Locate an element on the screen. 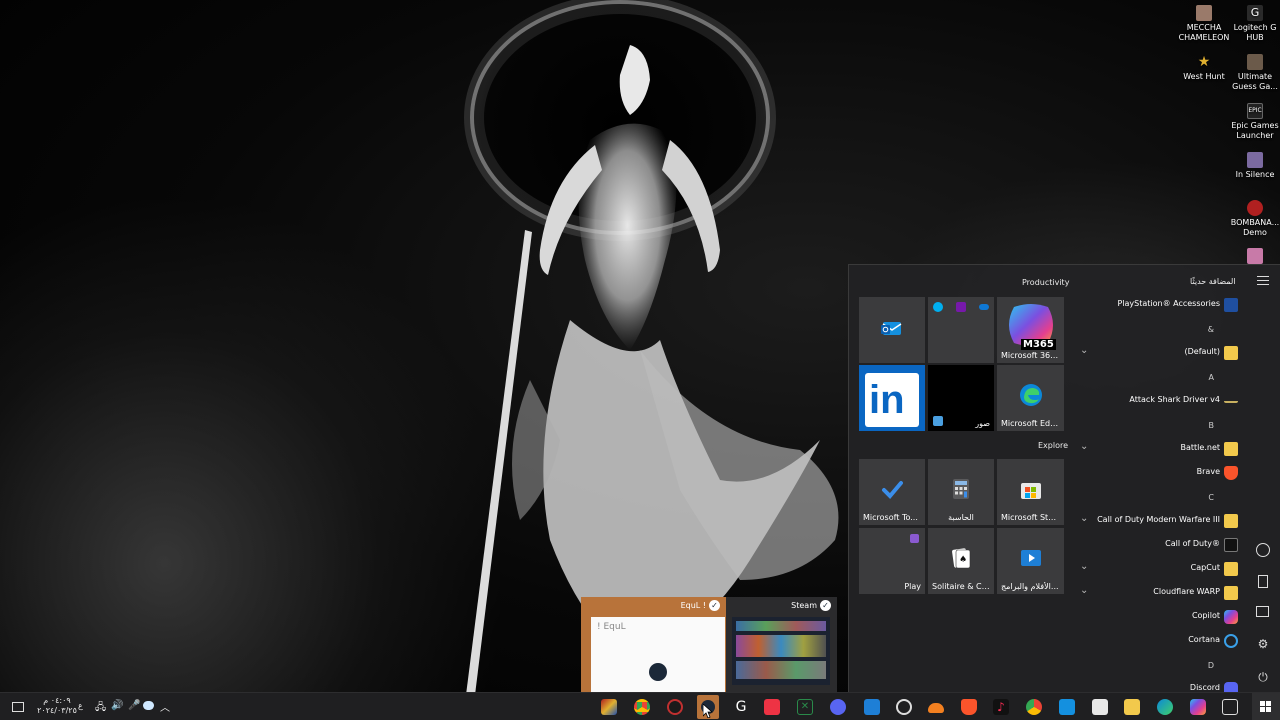  desktop-icon-in-silence: In Silence is located at coordinates (1254, 166).